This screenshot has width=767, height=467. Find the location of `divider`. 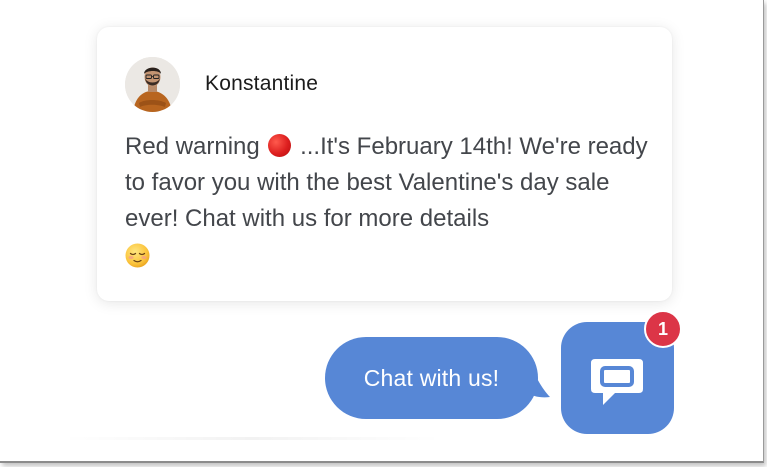

divider is located at coordinates (252, 438).